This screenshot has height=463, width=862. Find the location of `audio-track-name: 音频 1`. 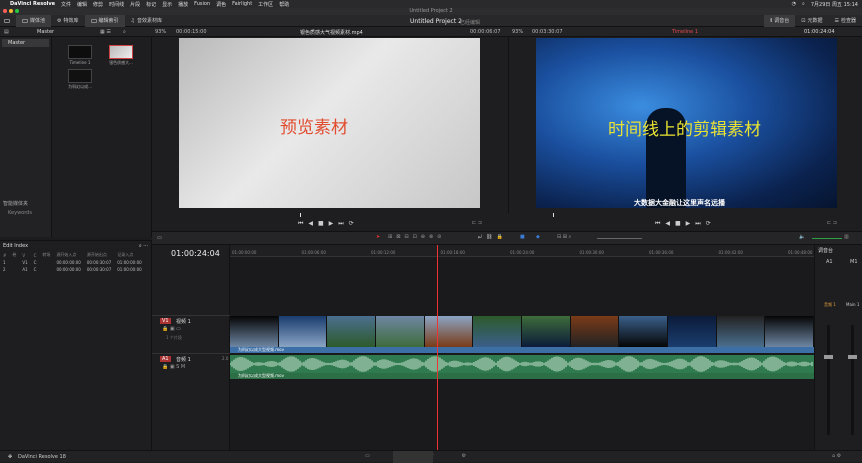

audio-track-name: 音频 1 is located at coordinates (183, 359).